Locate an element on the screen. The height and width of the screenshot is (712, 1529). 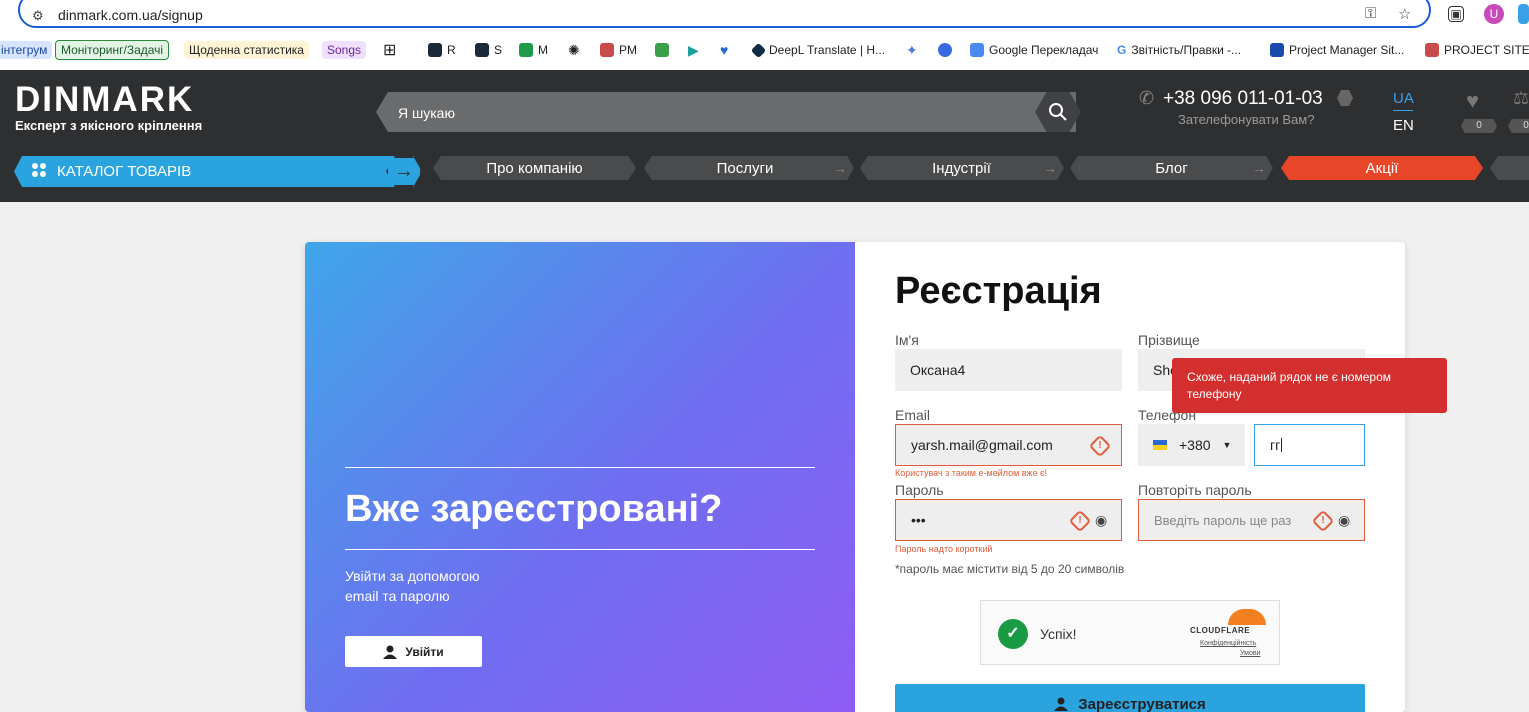
wishlist-heart-icon: ♥ is located at coordinates (1472, 101).